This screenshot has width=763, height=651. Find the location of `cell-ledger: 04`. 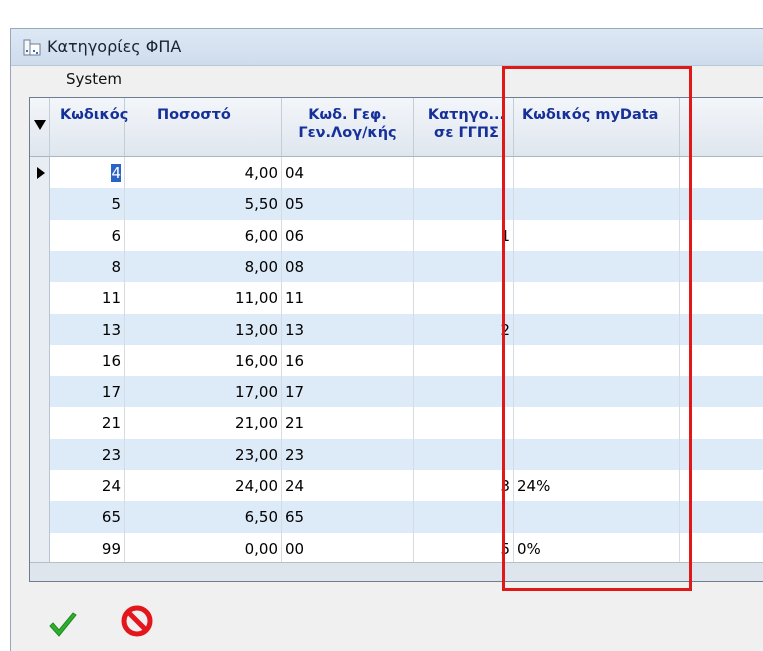

cell-ledger: 04 is located at coordinates (348, 173).